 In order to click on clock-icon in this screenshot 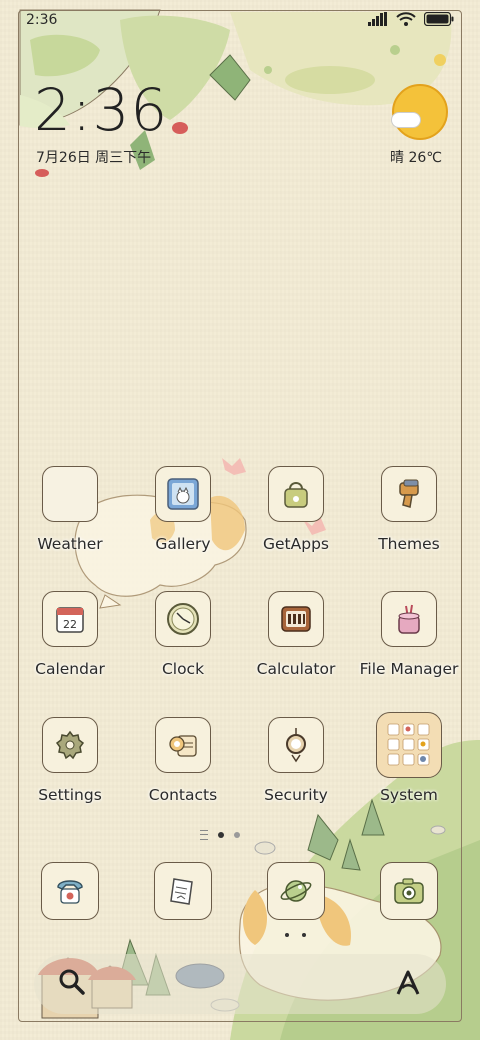, I will do `click(183, 619)`.